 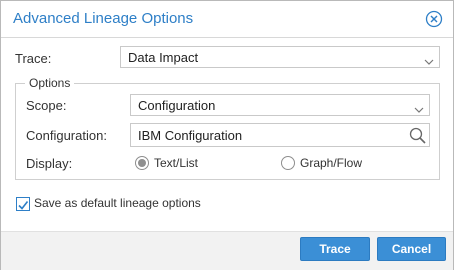 What do you see at coordinates (434, 19) in the screenshot?
I see `close-icon` at bounding box center [434, 19].